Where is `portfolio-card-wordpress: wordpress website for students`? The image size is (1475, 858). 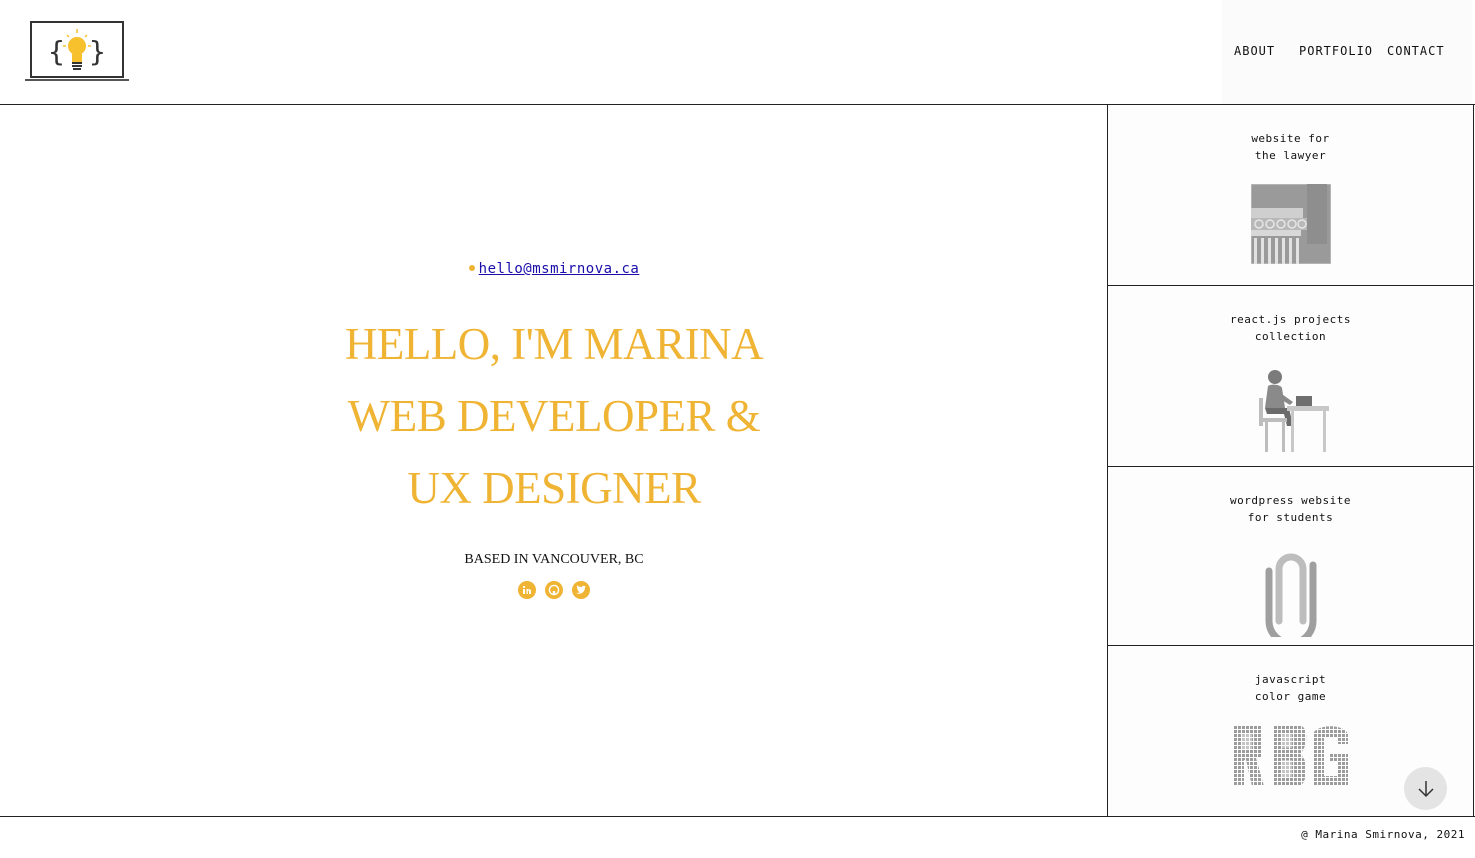
portfolio-card-wordpress: wordpress website for students is located at coordinates (1290, 557).